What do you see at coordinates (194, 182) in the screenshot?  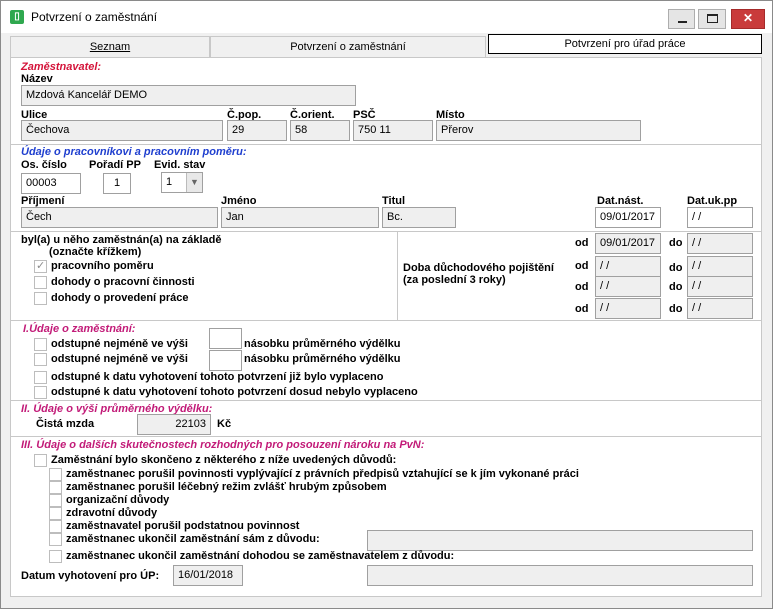 I see `chevron-down-icon: ▼` at bounding box center [194, 182].